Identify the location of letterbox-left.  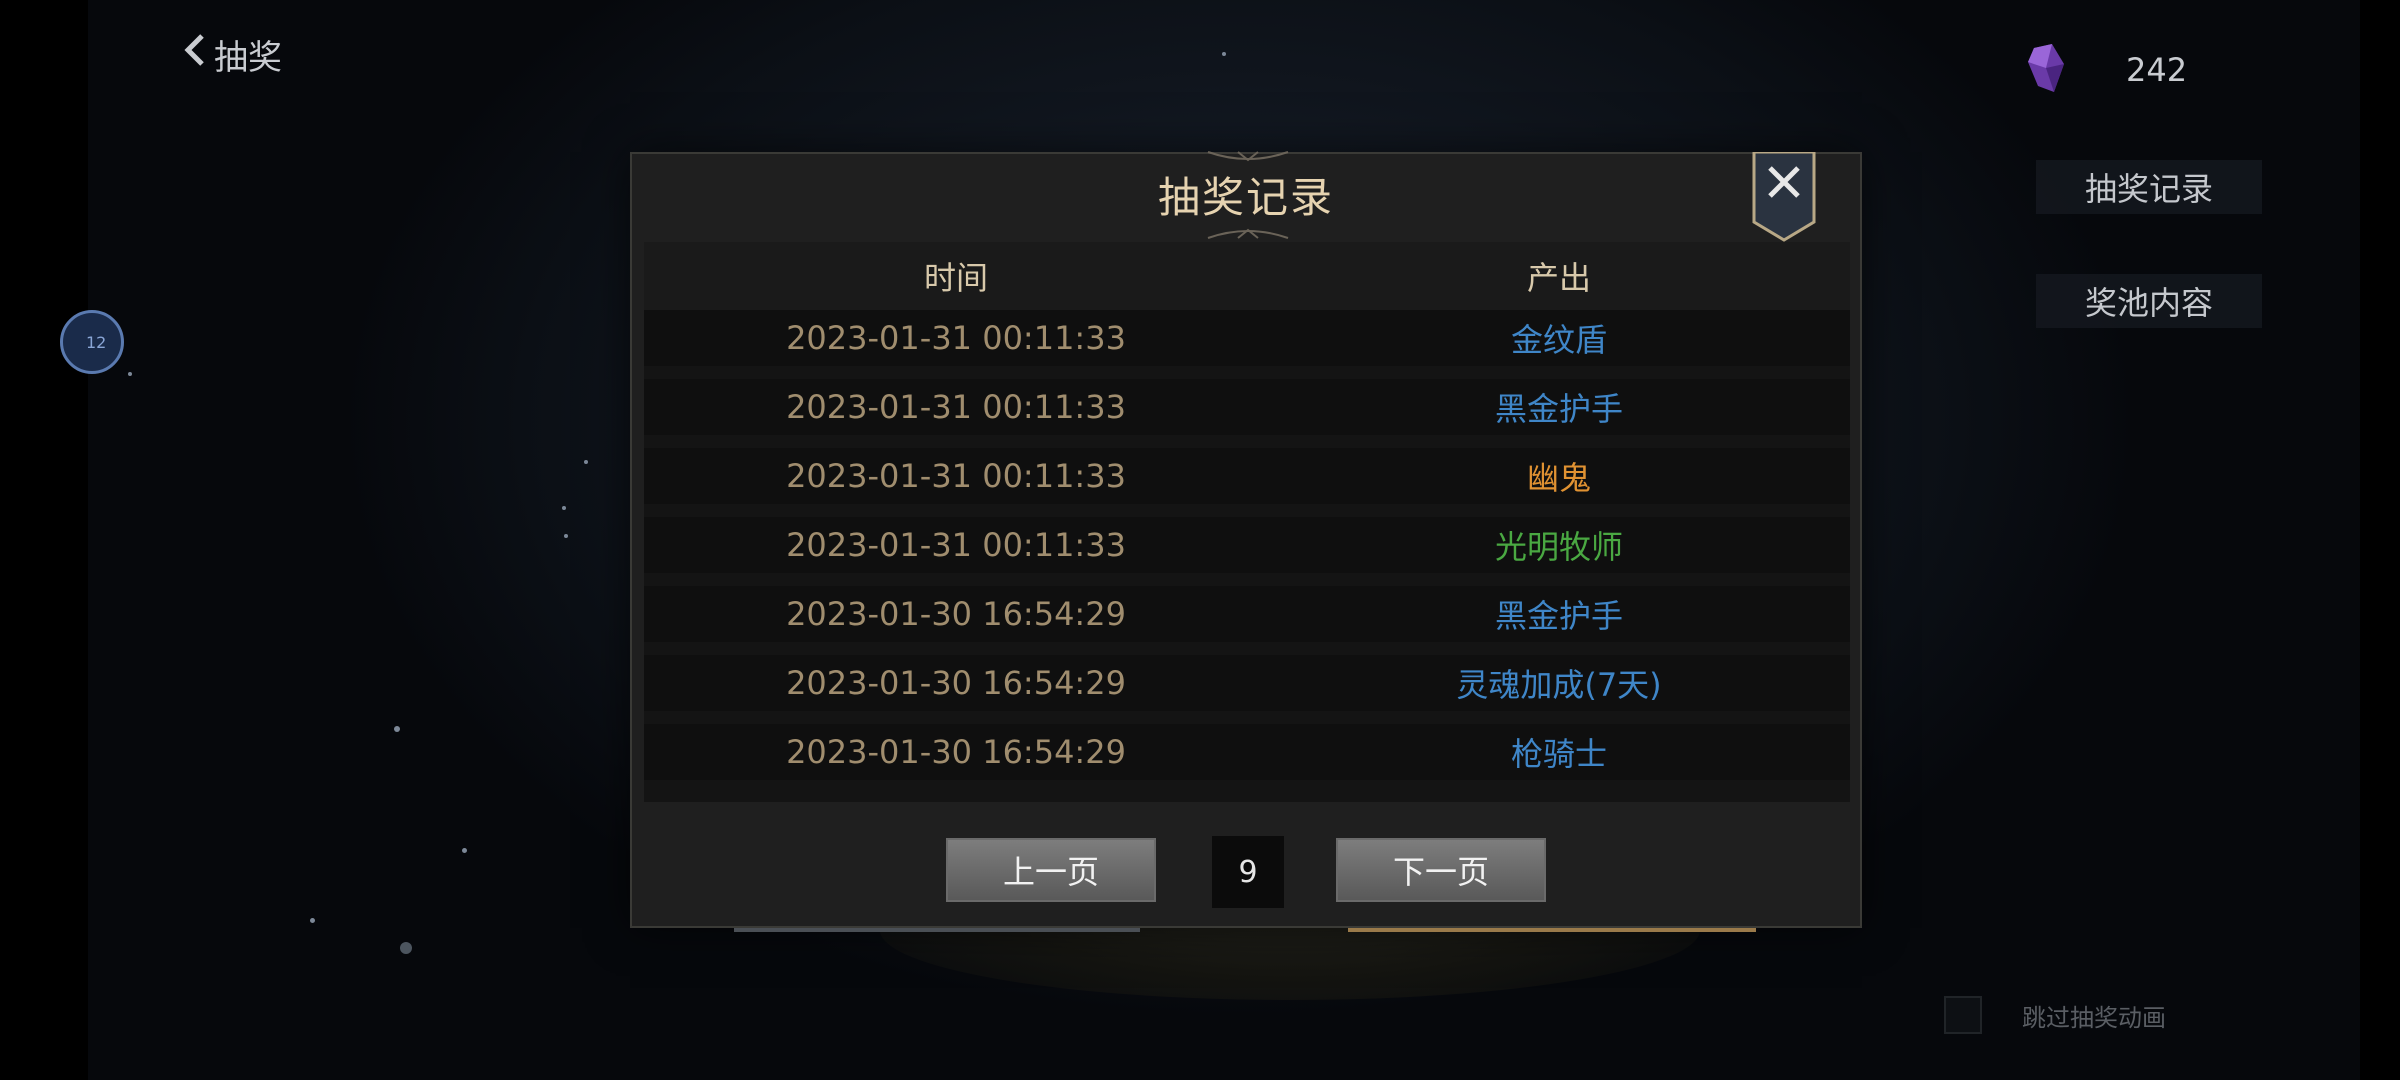
(44, 540).